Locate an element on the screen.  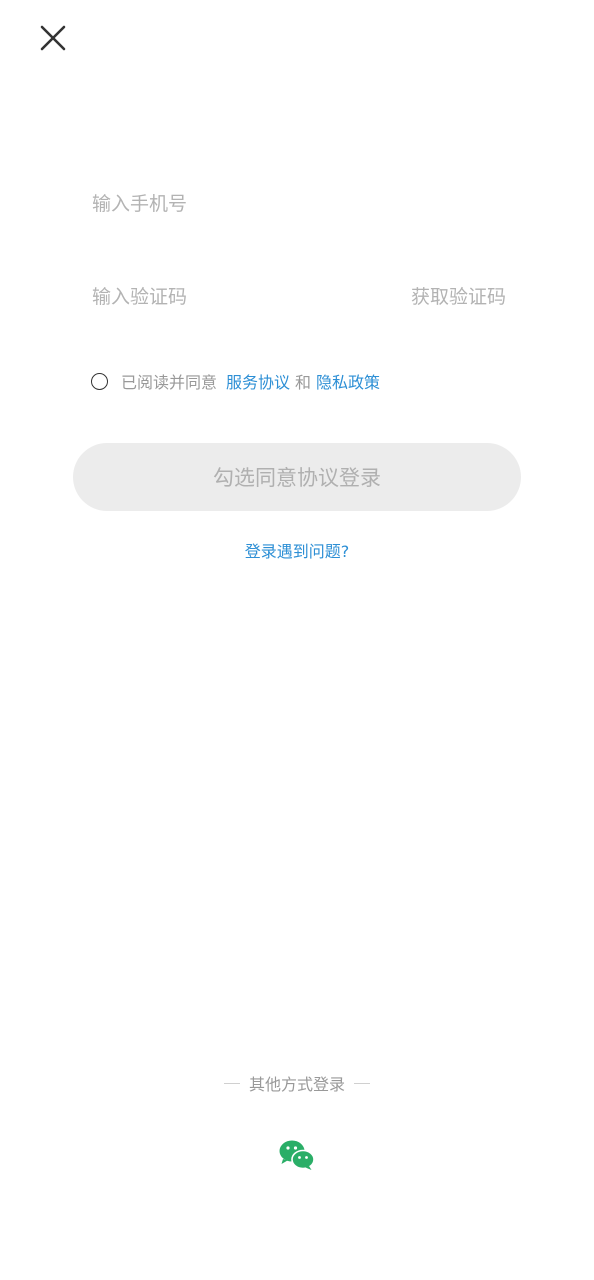
close-icon is located at coordinates (53, 38).